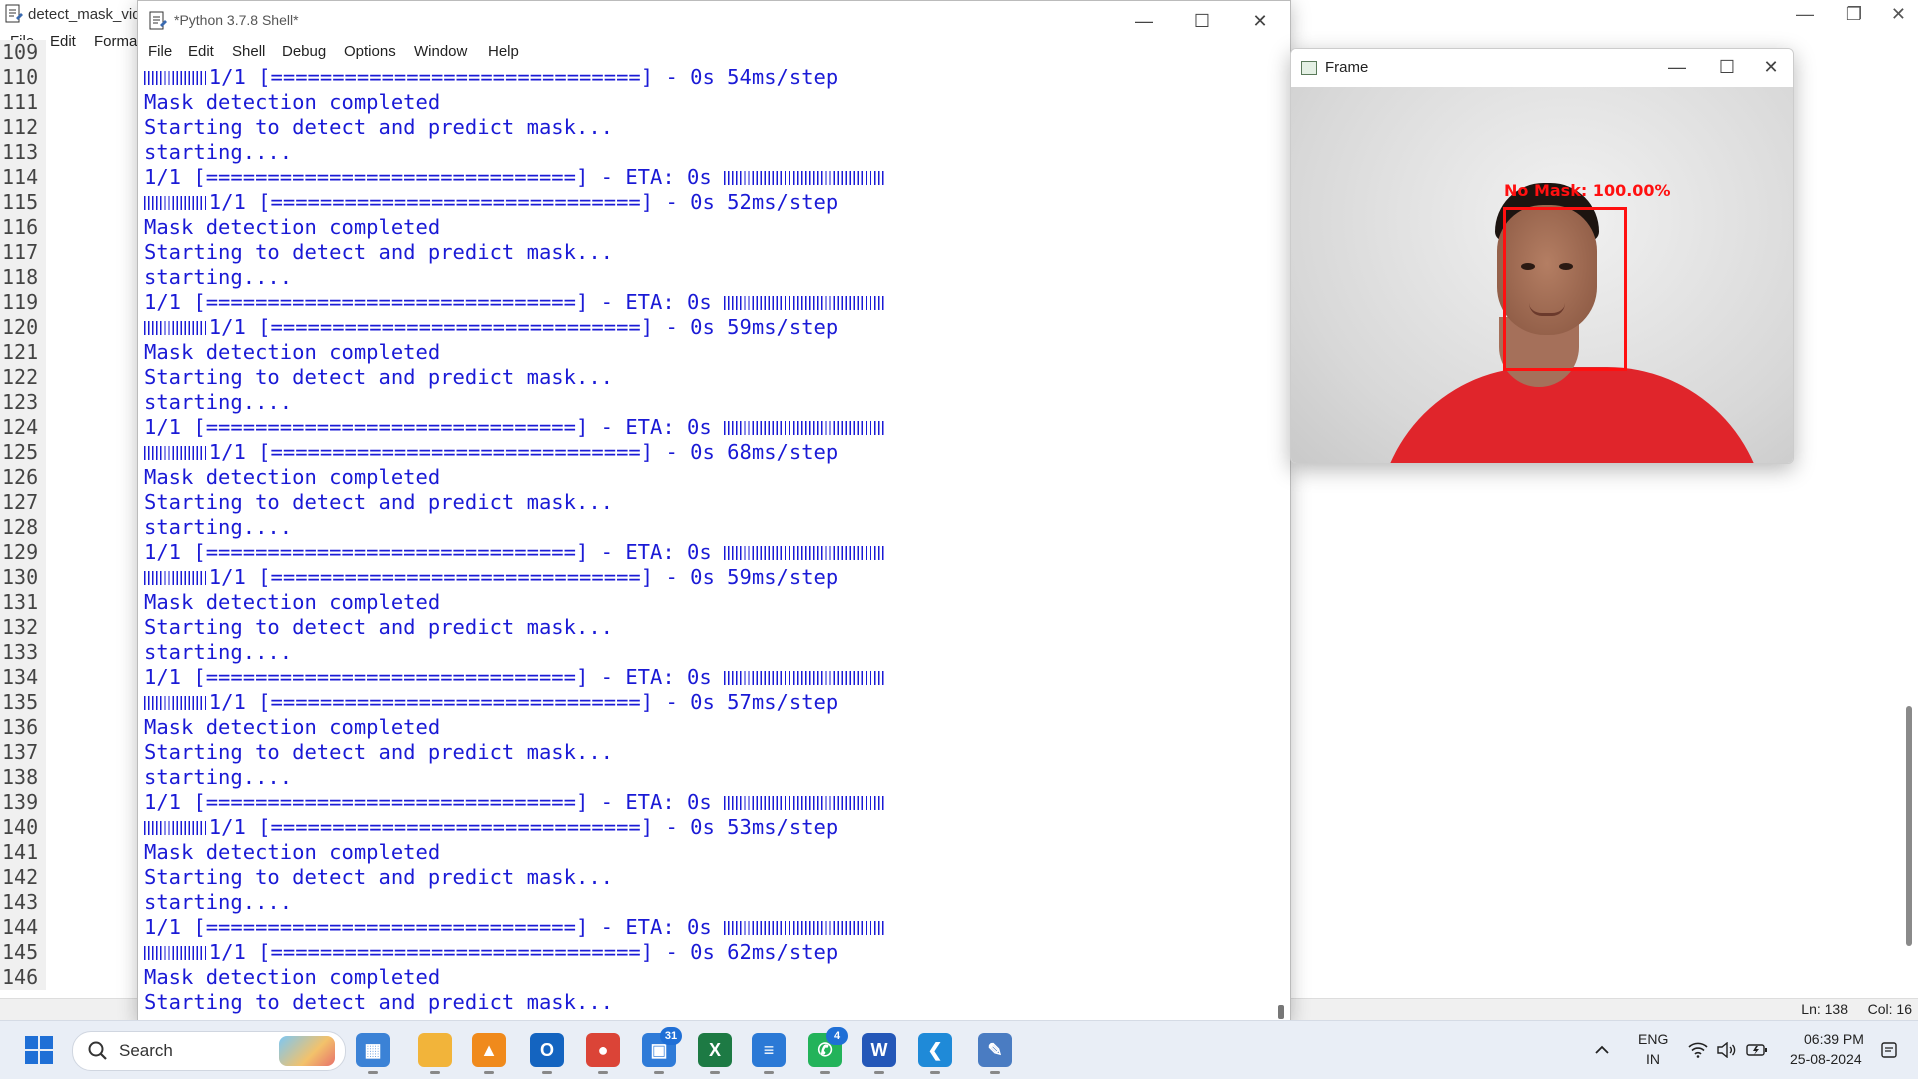 This screenshot has width=1918, height=1079. Describe the element at coordinates (1281, 1012) in the screenshot. I see `shell-scrollbar-thumb` at that location.